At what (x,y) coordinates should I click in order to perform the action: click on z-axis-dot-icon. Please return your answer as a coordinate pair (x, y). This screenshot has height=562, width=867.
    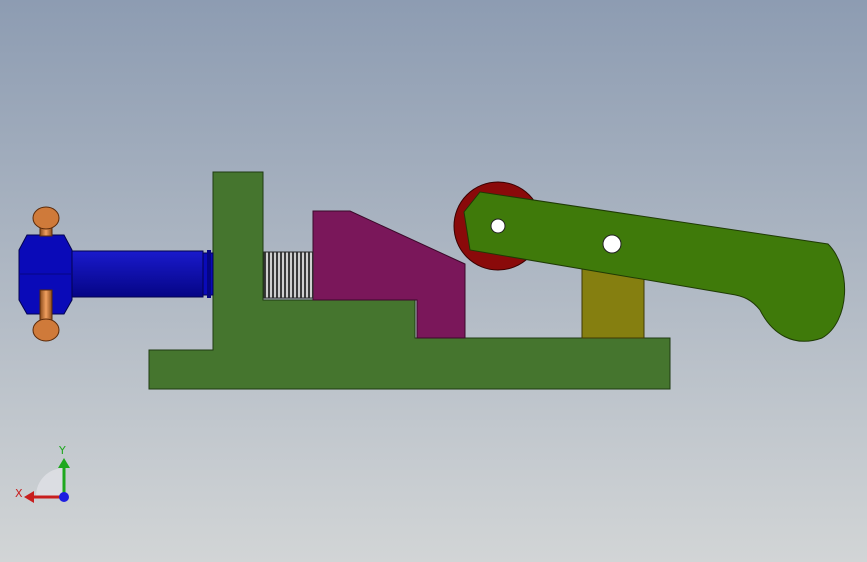
    Looking at the image, I should click on (64, 497).